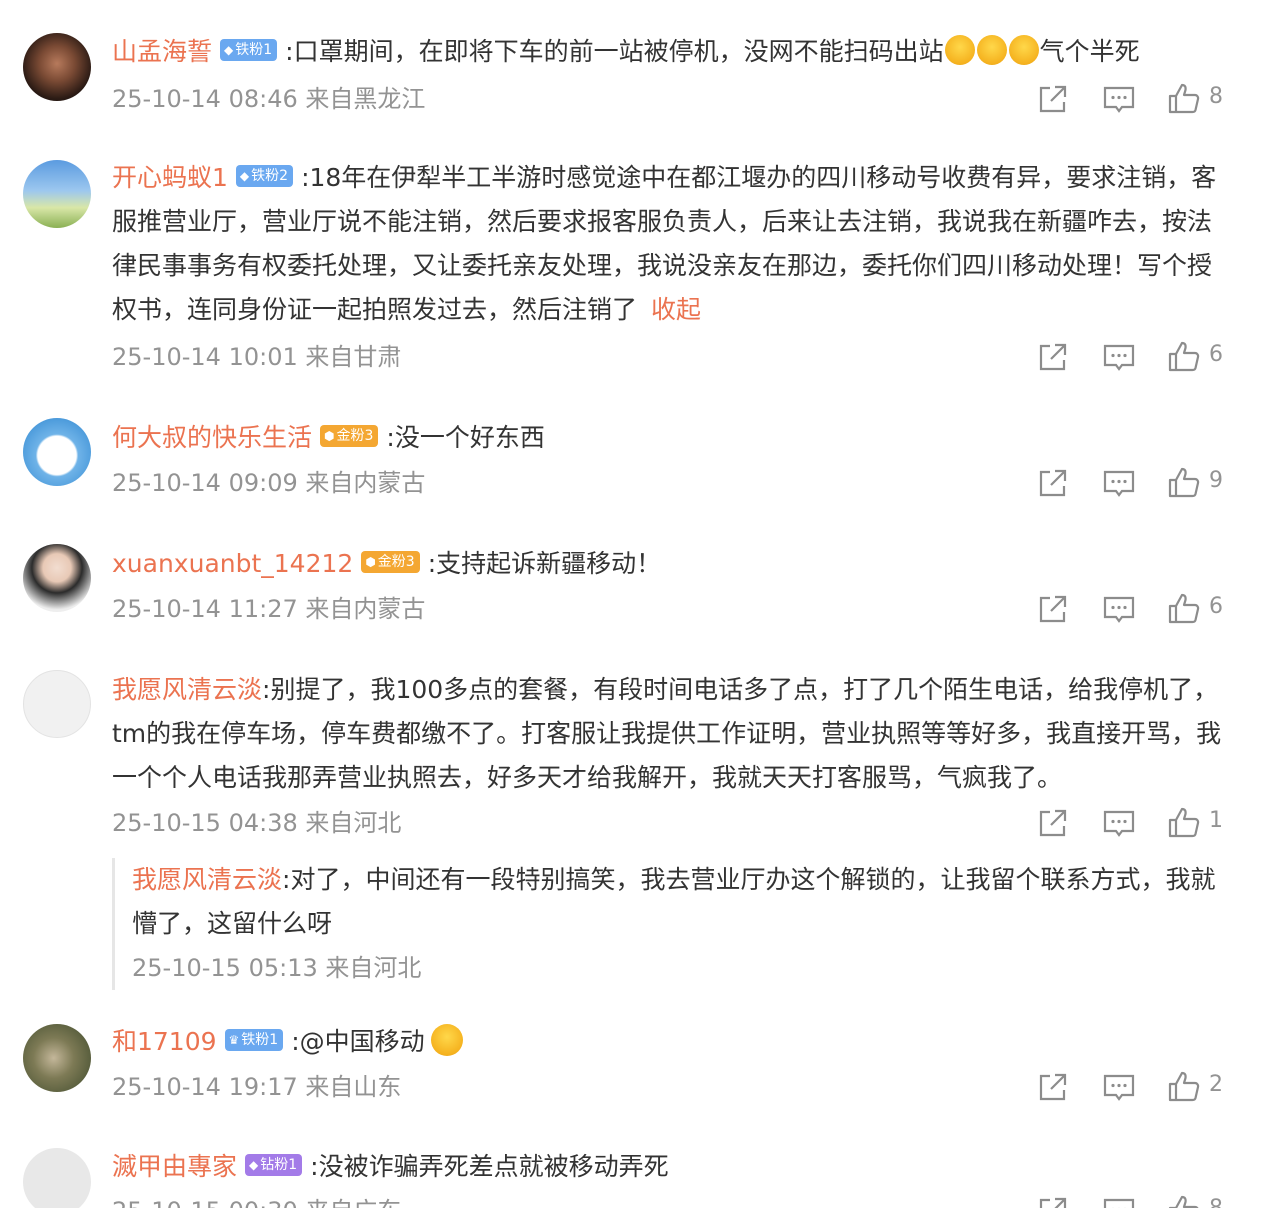  I want to click on comment-meta: 25-10-14 08:46 来自黑龙江, so click(269, 99).